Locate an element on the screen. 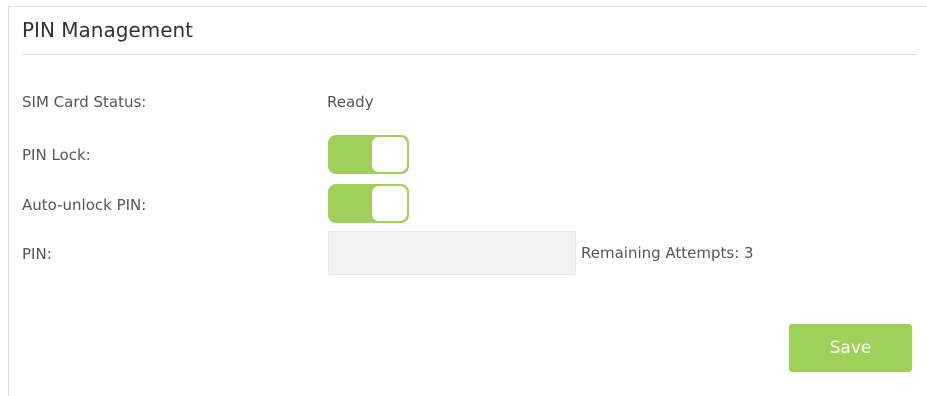 Image resolution: width=927 pixels, height=396 pixels. title-divider is located at coordinates (469, 54).